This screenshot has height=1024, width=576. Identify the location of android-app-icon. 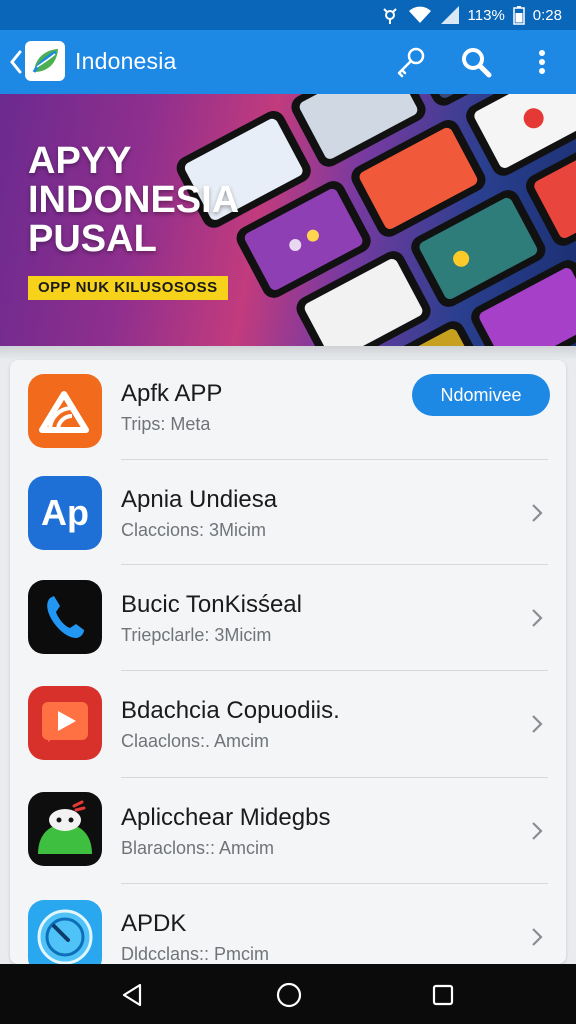
(65, 829).